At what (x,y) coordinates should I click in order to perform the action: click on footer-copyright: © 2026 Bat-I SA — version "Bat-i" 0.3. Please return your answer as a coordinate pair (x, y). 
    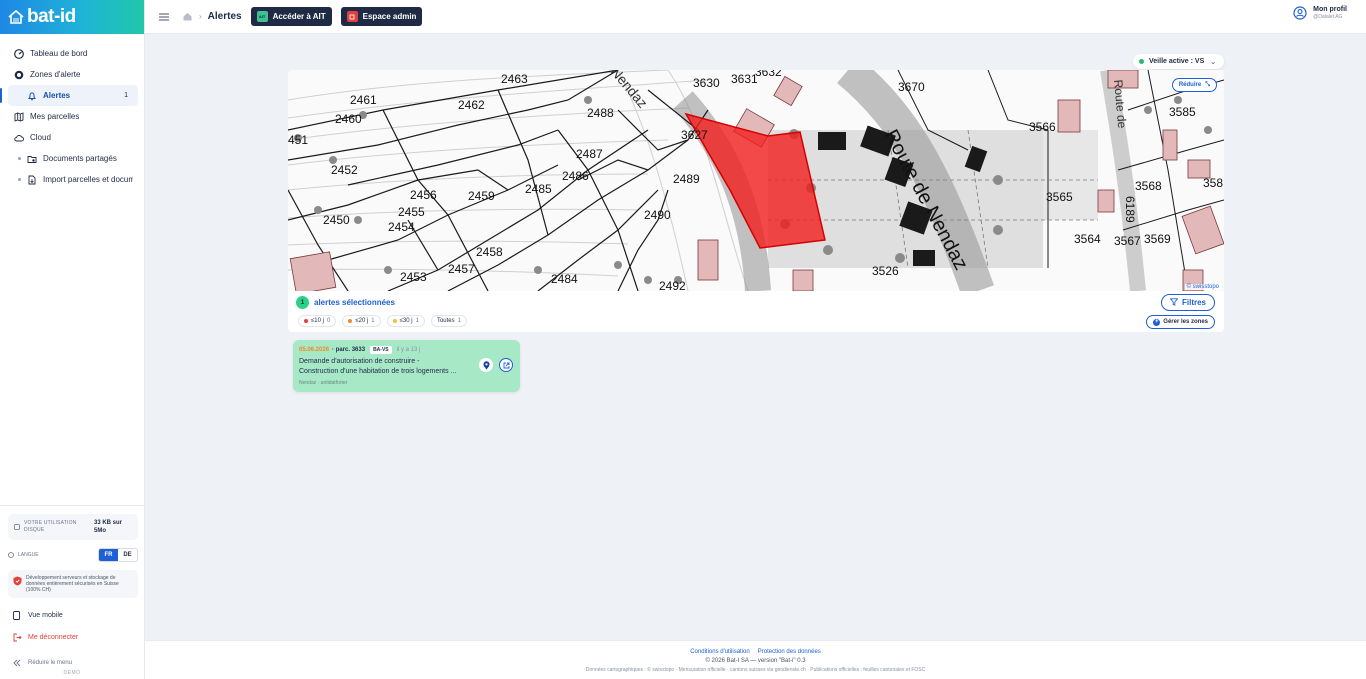
    Looking at the image, I should click on (755, 661).